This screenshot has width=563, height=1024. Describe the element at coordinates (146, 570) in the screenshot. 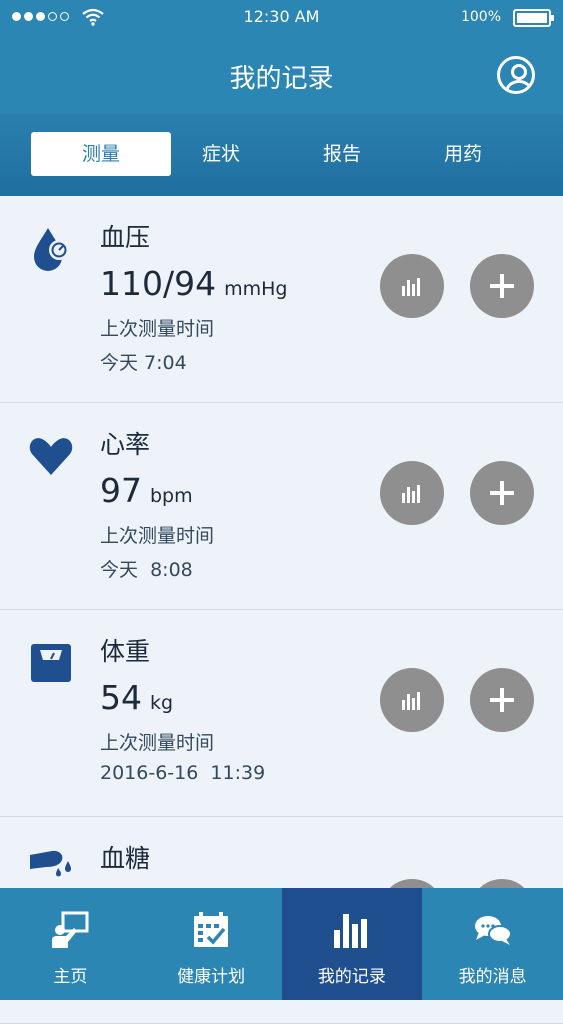

I see `last-measured-time: 今天 8:08` at that location.